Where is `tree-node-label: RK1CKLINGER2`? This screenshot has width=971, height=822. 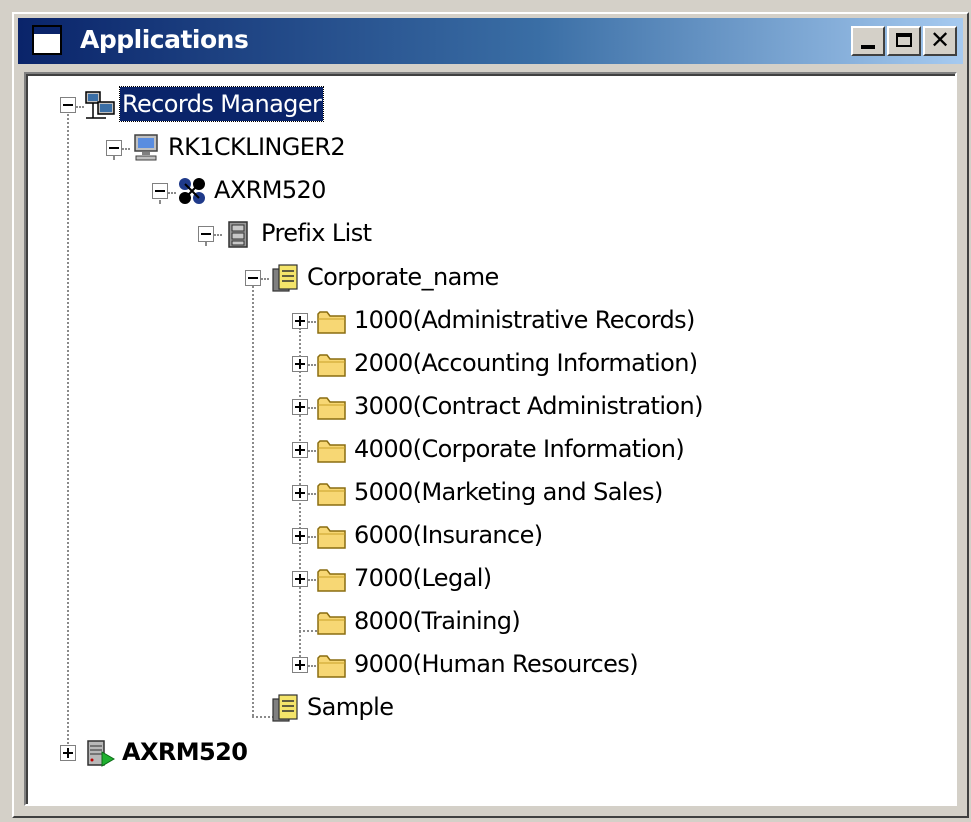 tree-node-label: RK1CKLINGER2 is located at coordinates (256, 147).